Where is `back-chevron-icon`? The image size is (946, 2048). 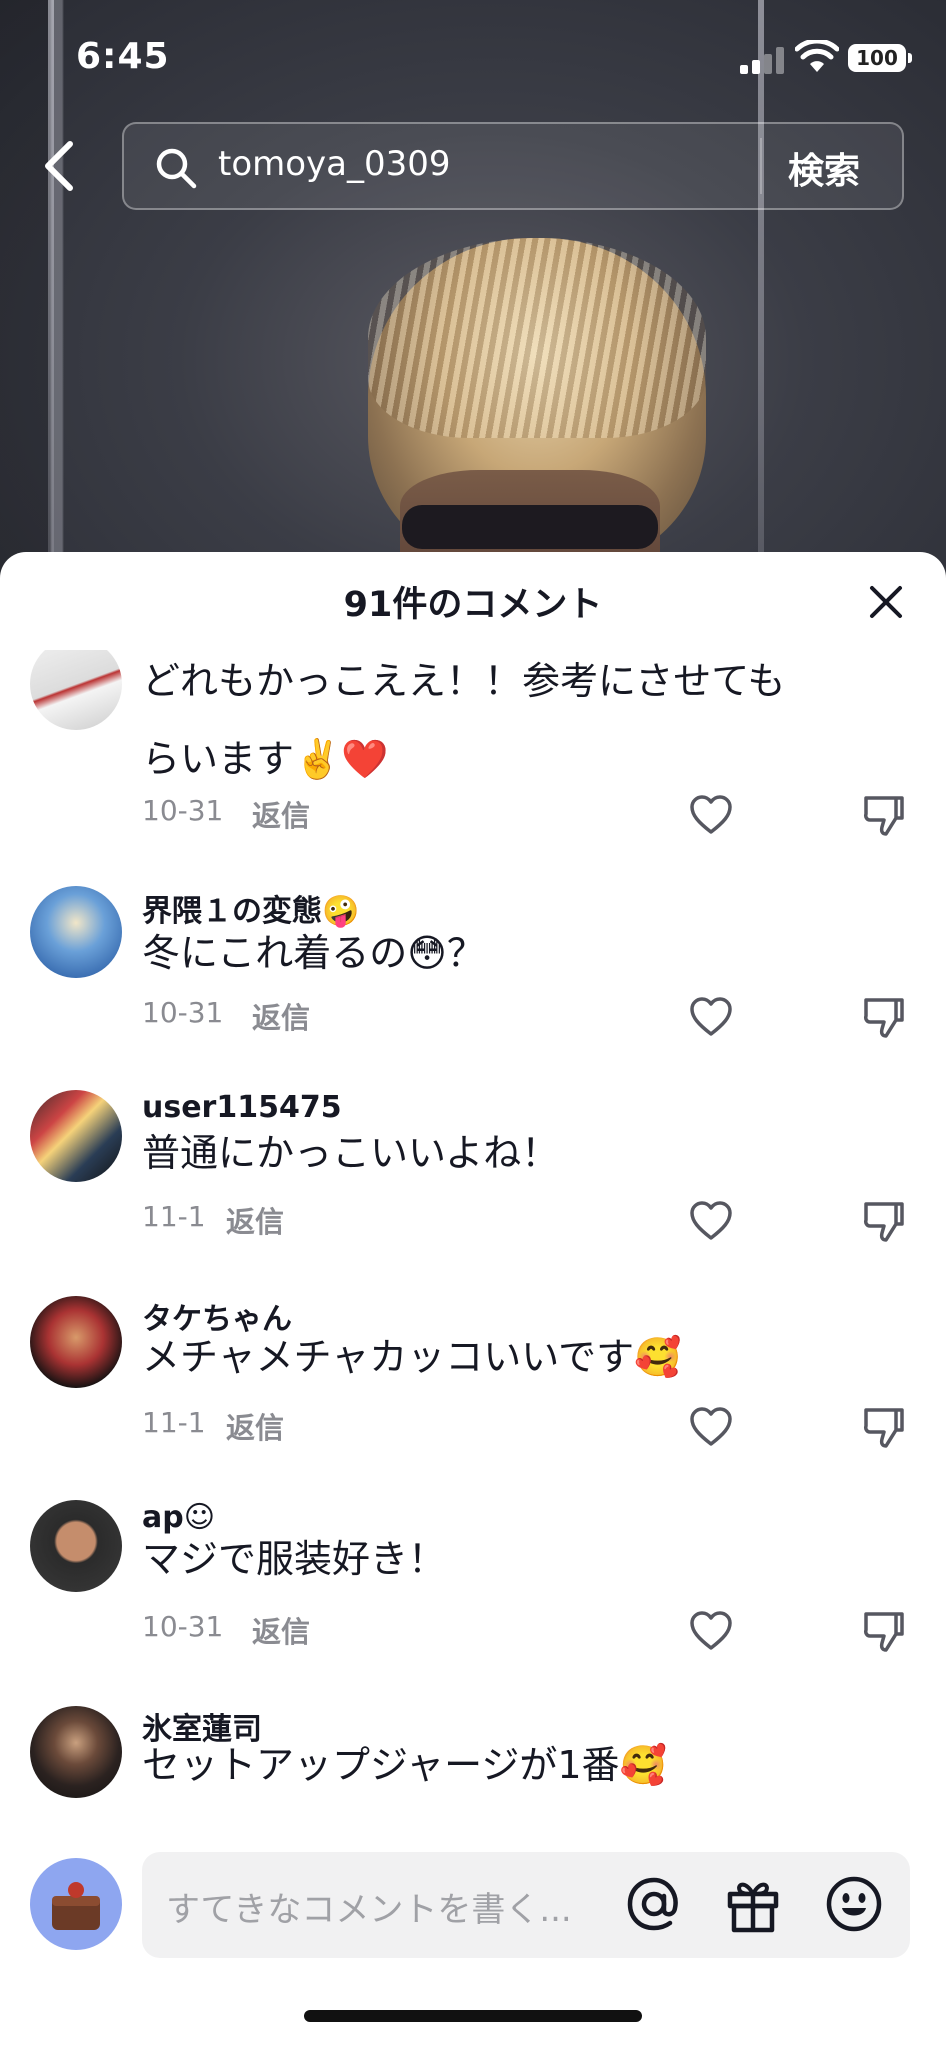 back-chevron-icon is located at coordinates (60, 166).